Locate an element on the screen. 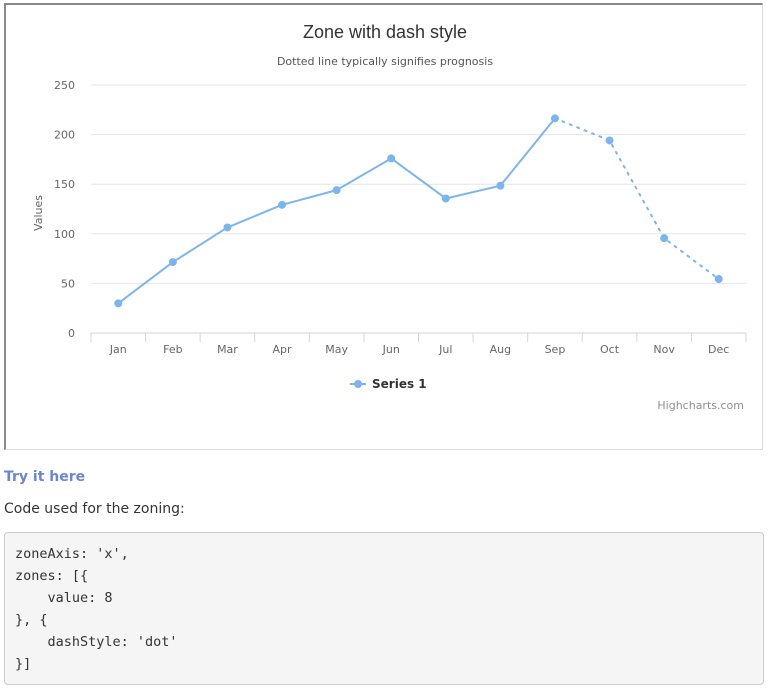 This screenshot has width=771, height=694. x-tick-label: Aug is located at coordinates (500, 349).